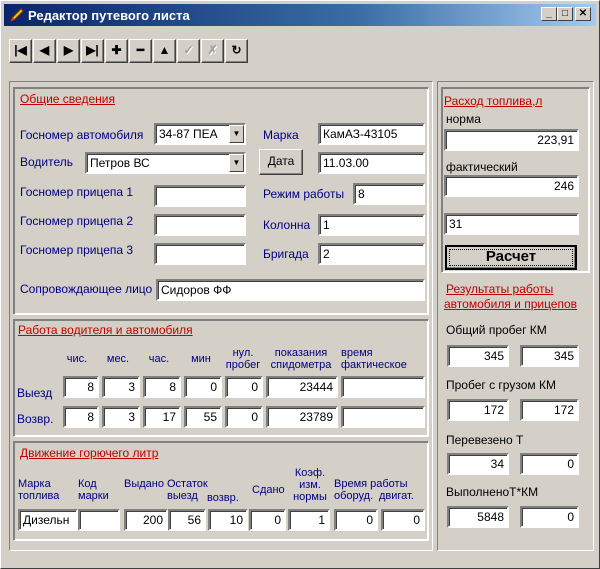 This screenshot has height=569, width=600. Describe the element at coordinates (371, 134) in the screenshot. I see `brand-field: КамАЗ-43105` at that location.